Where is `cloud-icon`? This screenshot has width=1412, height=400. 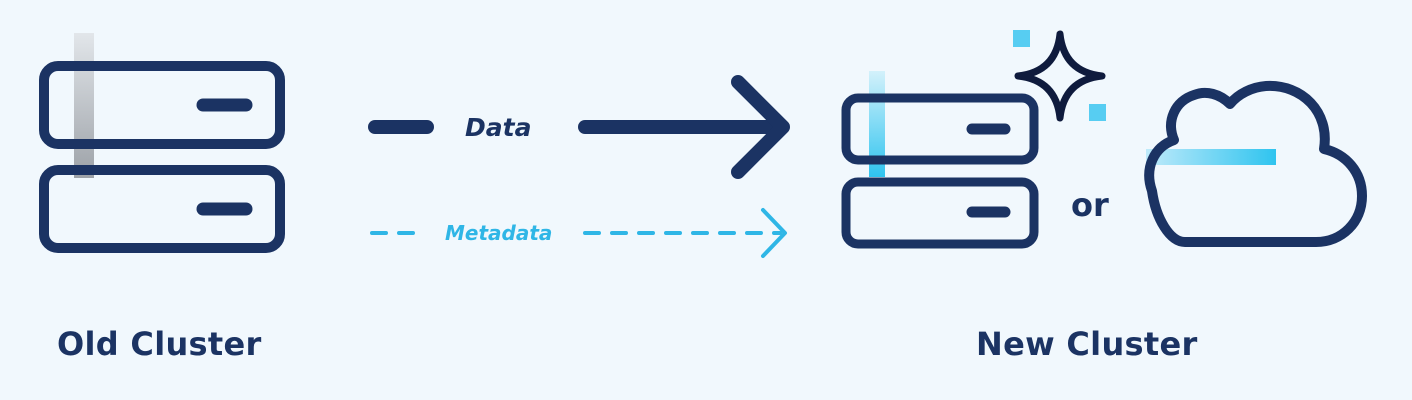 cloud-icon is located at coordinates (1255, 163).